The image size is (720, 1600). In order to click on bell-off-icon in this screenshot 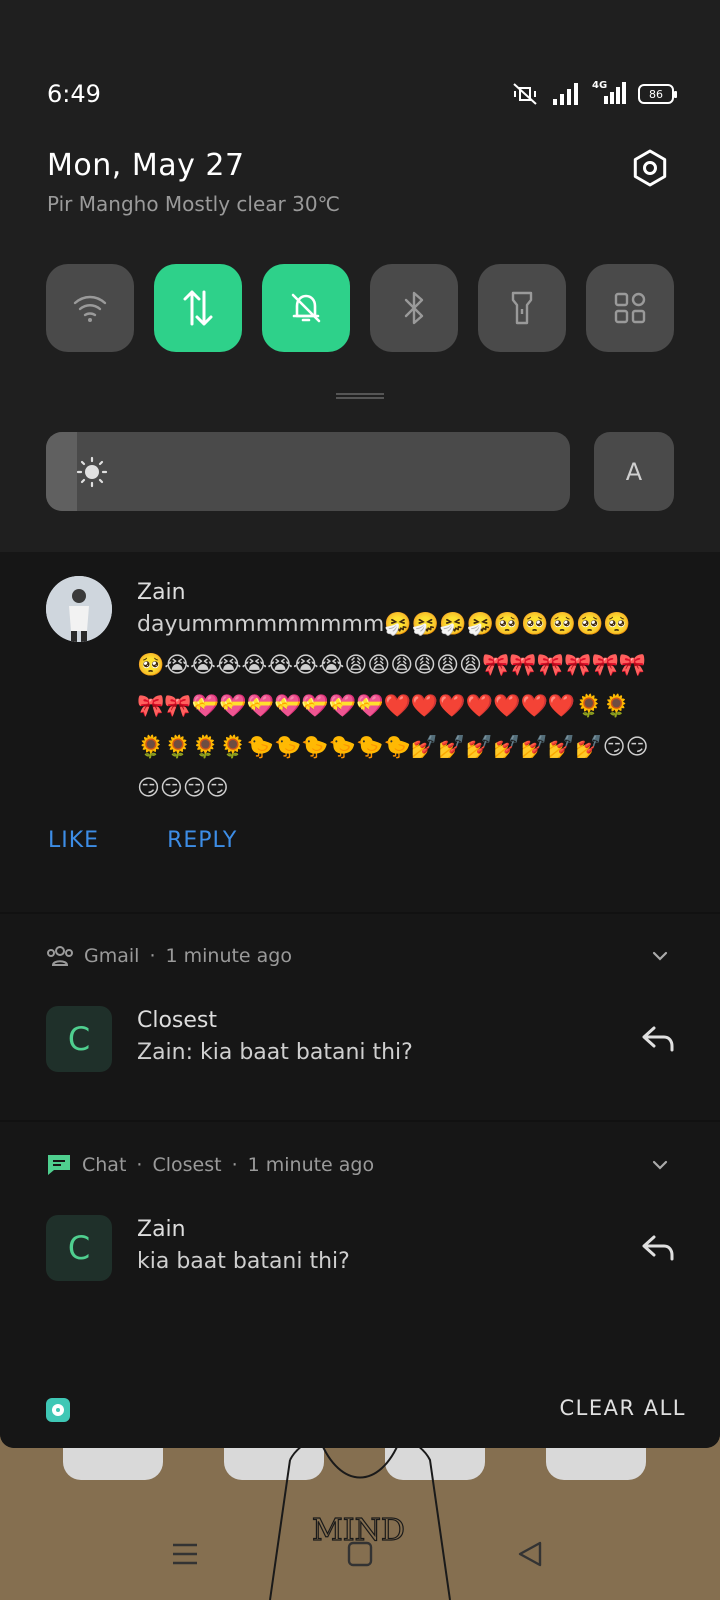, I will do `click(306, 308)`.